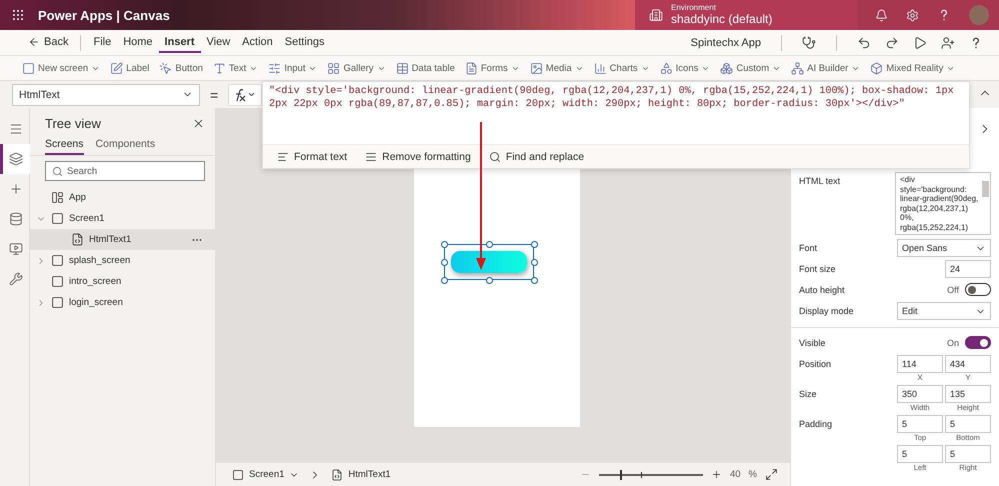  What do you see at coordinates (968, 269) in the screenshot?
I see `property-input: 24` at bounding box center [968, 269].